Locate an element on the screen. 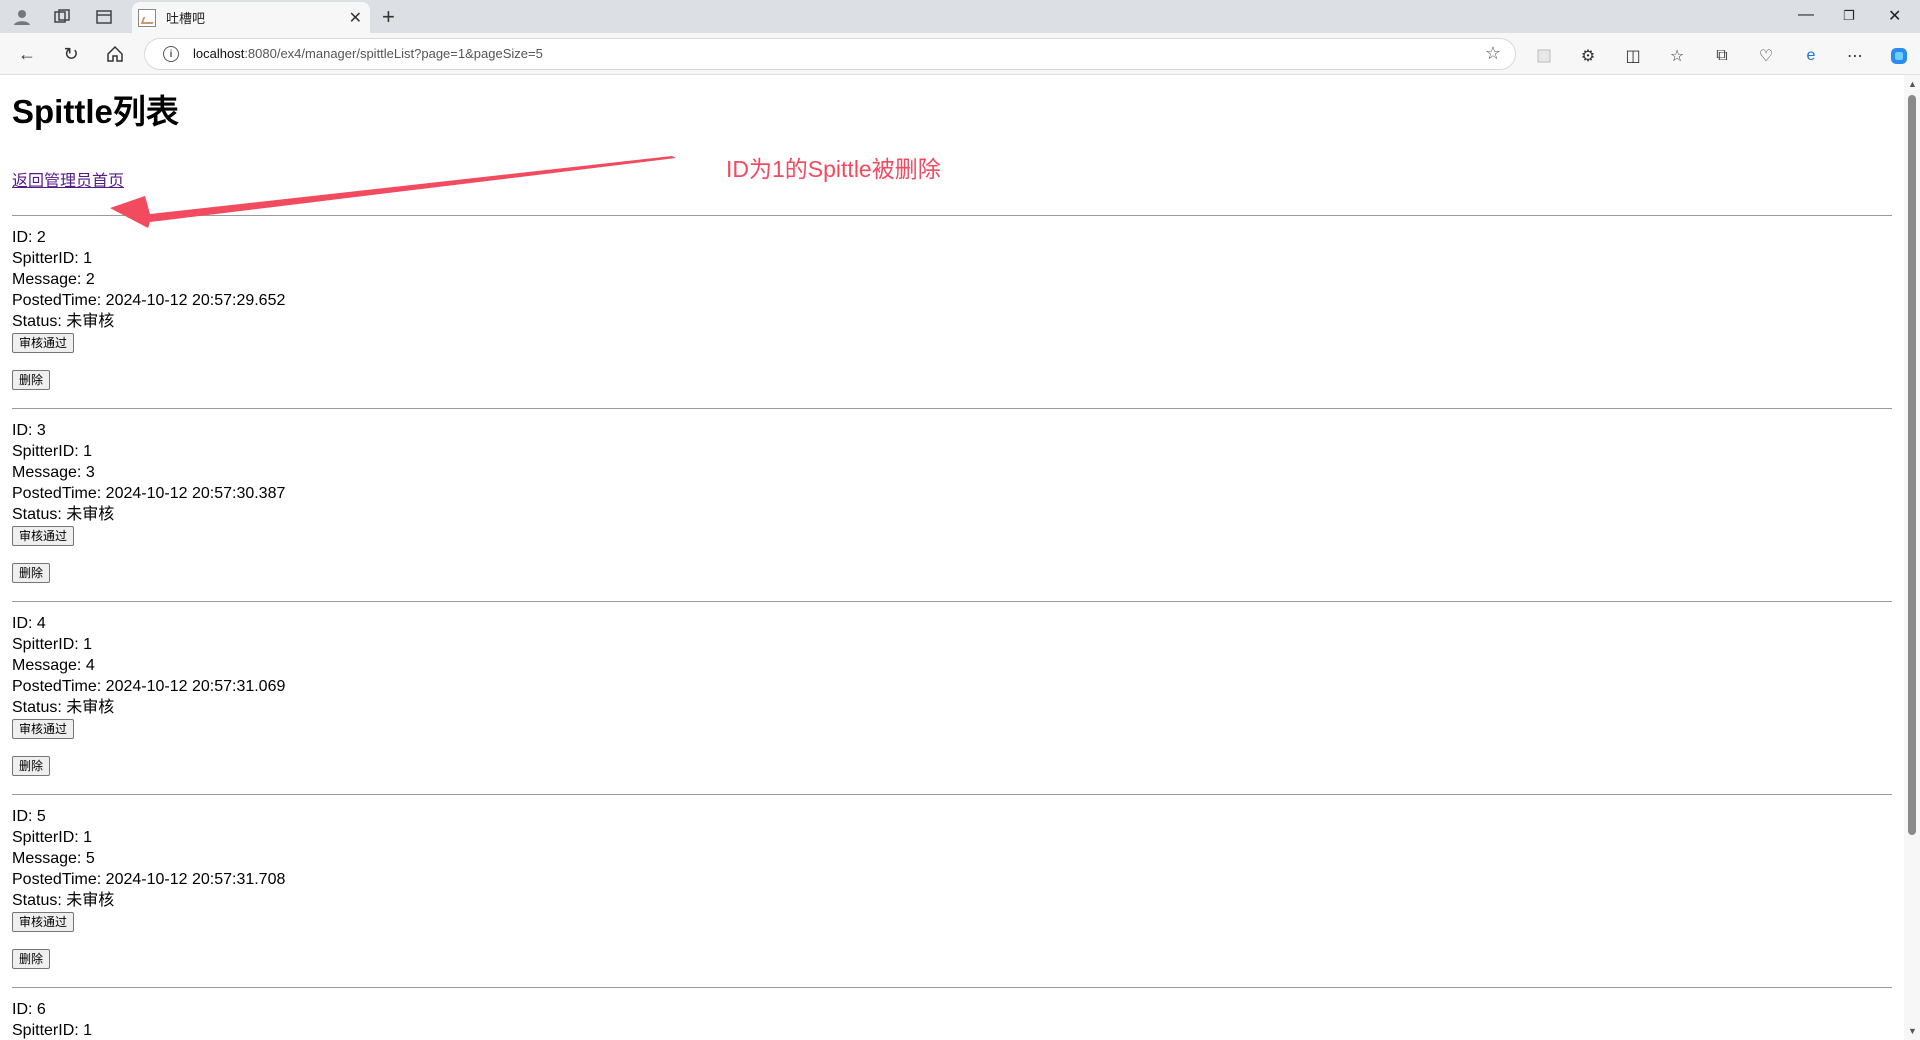  entry-posted-time: PostedTime: 2024-10-12 20:57:31.069 is located at coordinates (149, 686).